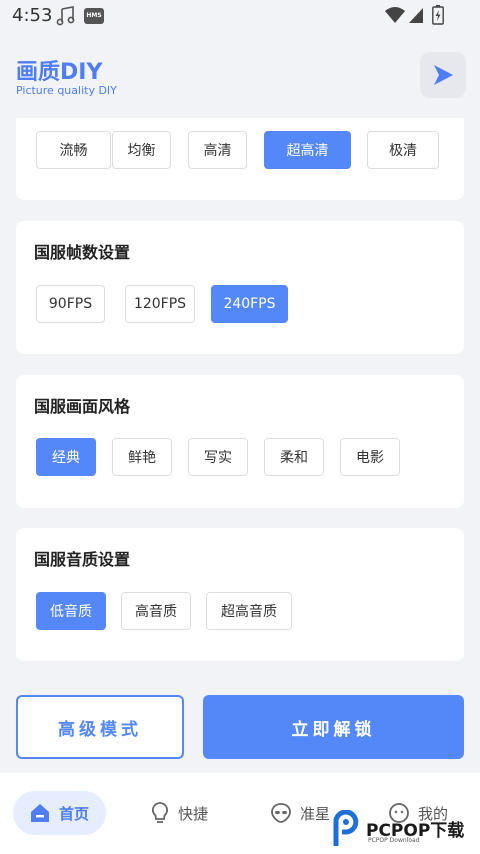 This screenshot has width=480, height=854. Describe the element at coordinates (333, 727) in the screenshot. I see `unlock-now-button: 立即解锁` at that location.